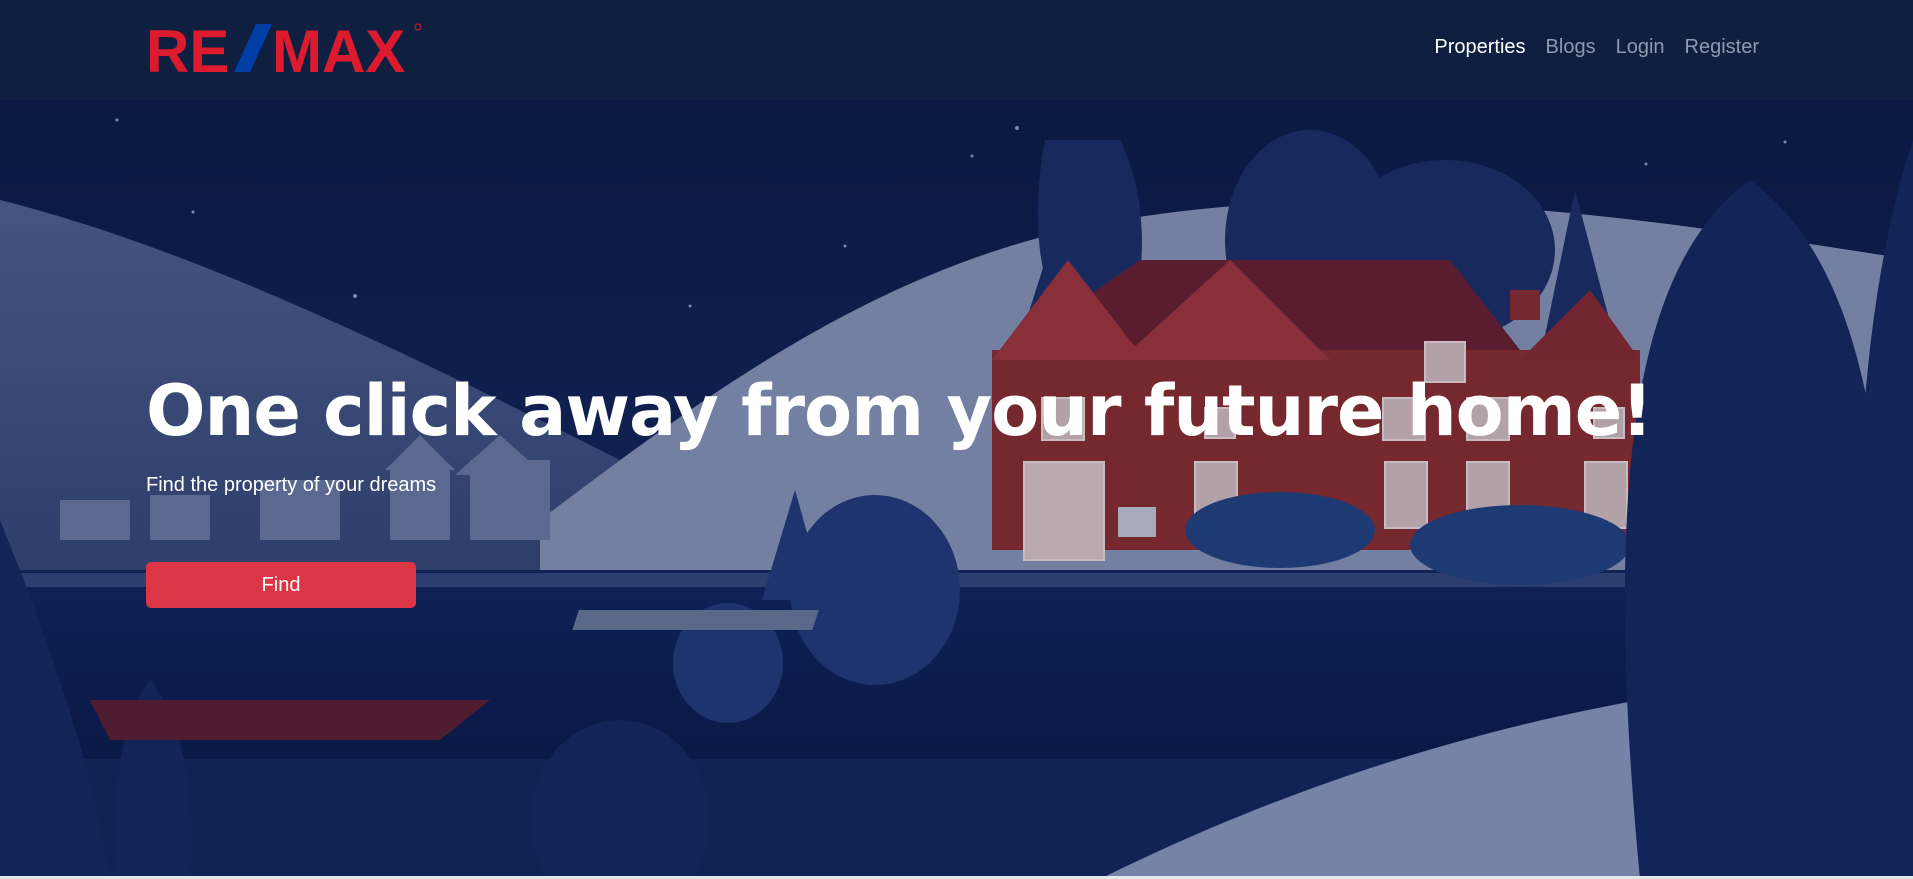 Image resolution: width=1913 pixels, height=879 pixels. What do you see at coordinates (281, 585) in the screenshot?
I see `find-button: Find` at bounding box center [281, 585].